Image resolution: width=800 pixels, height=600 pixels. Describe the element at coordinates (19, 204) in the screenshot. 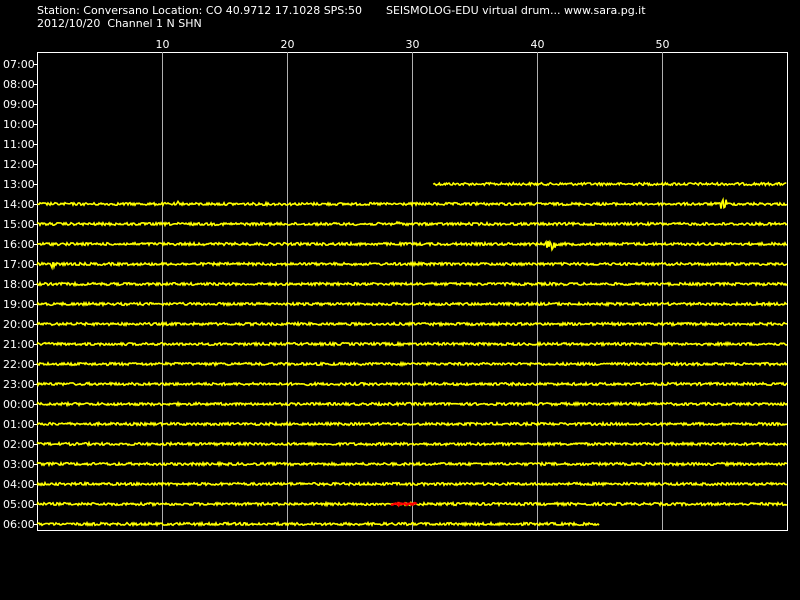

I see `hour-label-1400: 14:00` at that location.